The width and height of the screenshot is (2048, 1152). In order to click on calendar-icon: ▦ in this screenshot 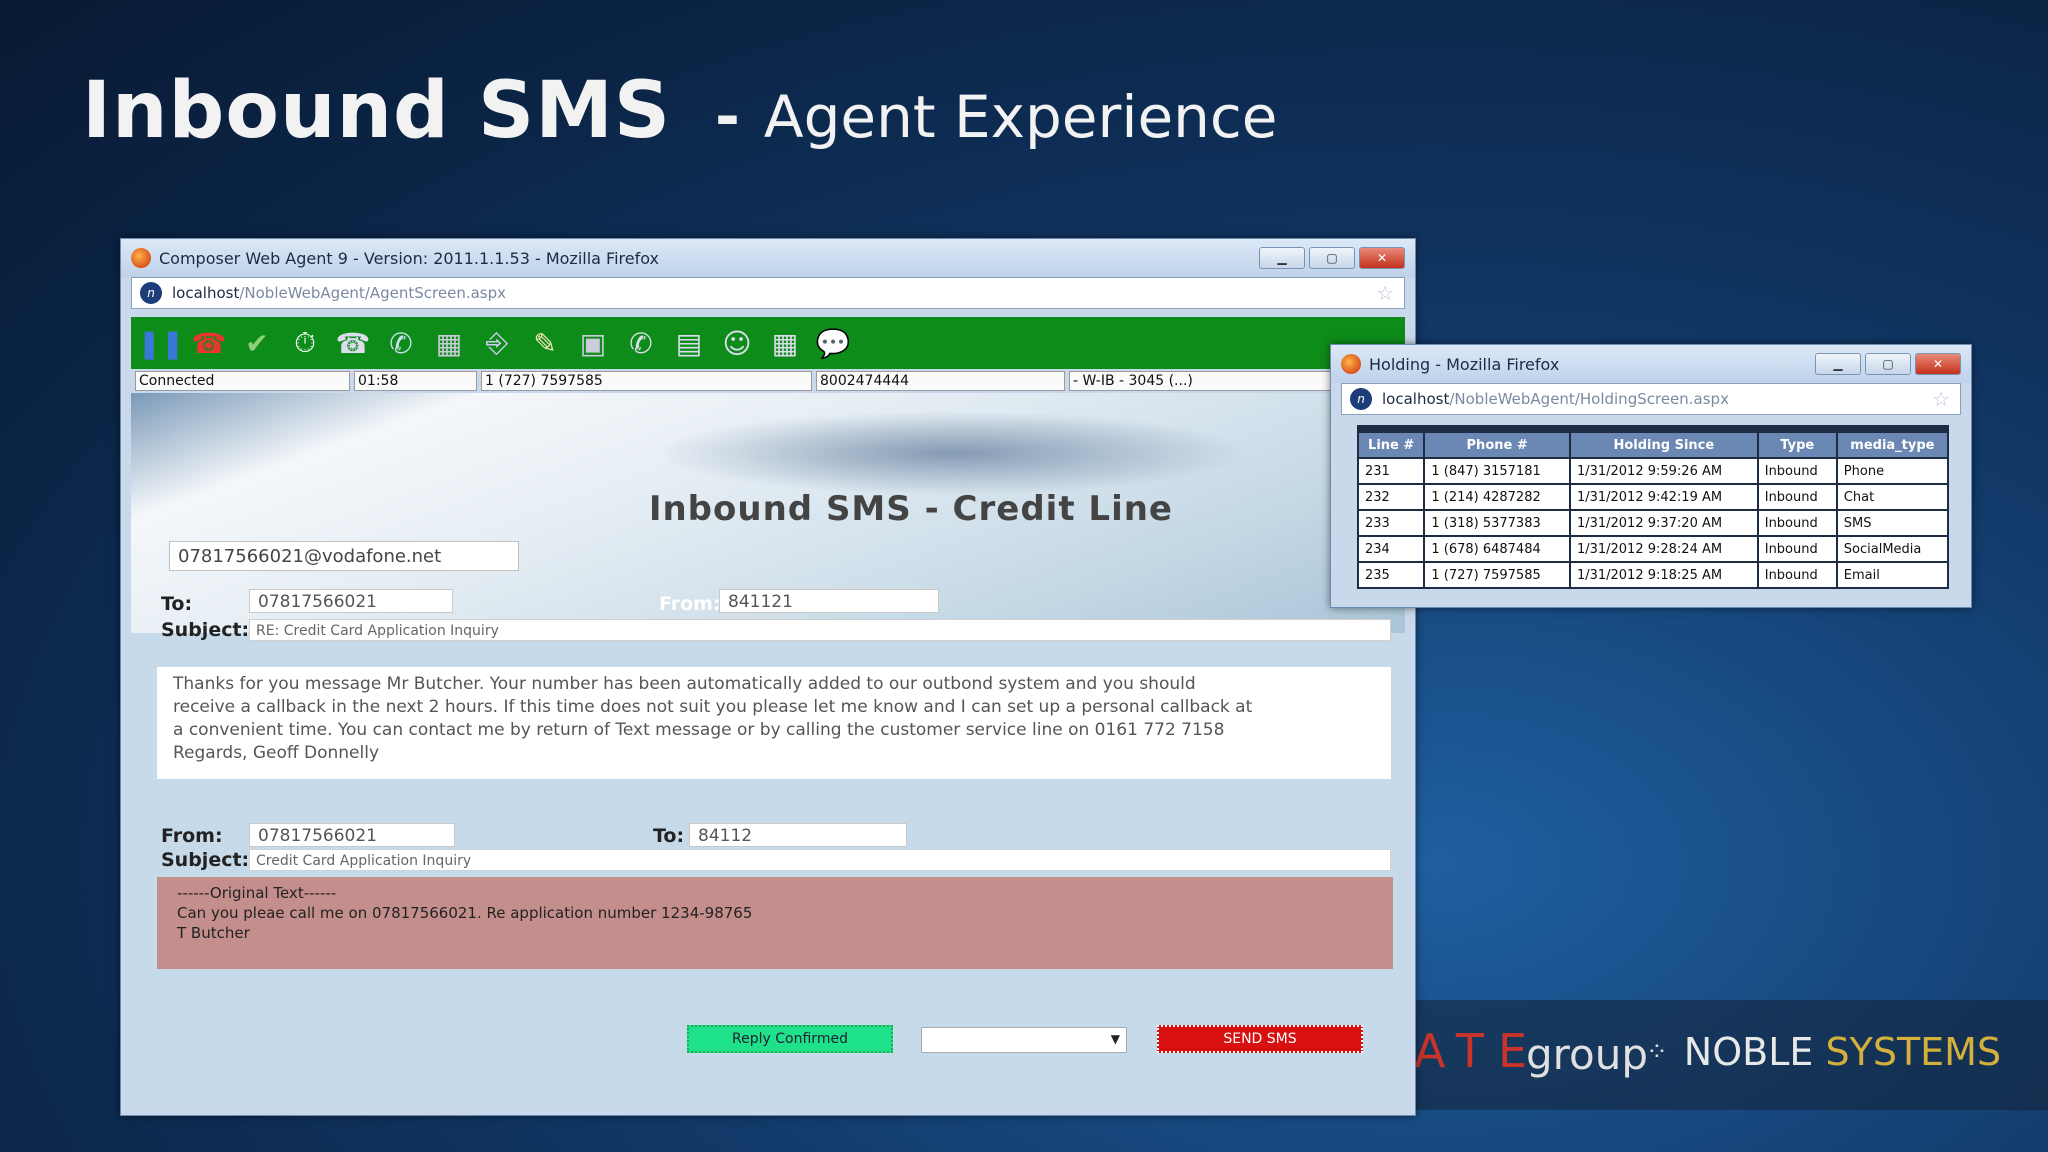, I will do `click(785, 343)`.